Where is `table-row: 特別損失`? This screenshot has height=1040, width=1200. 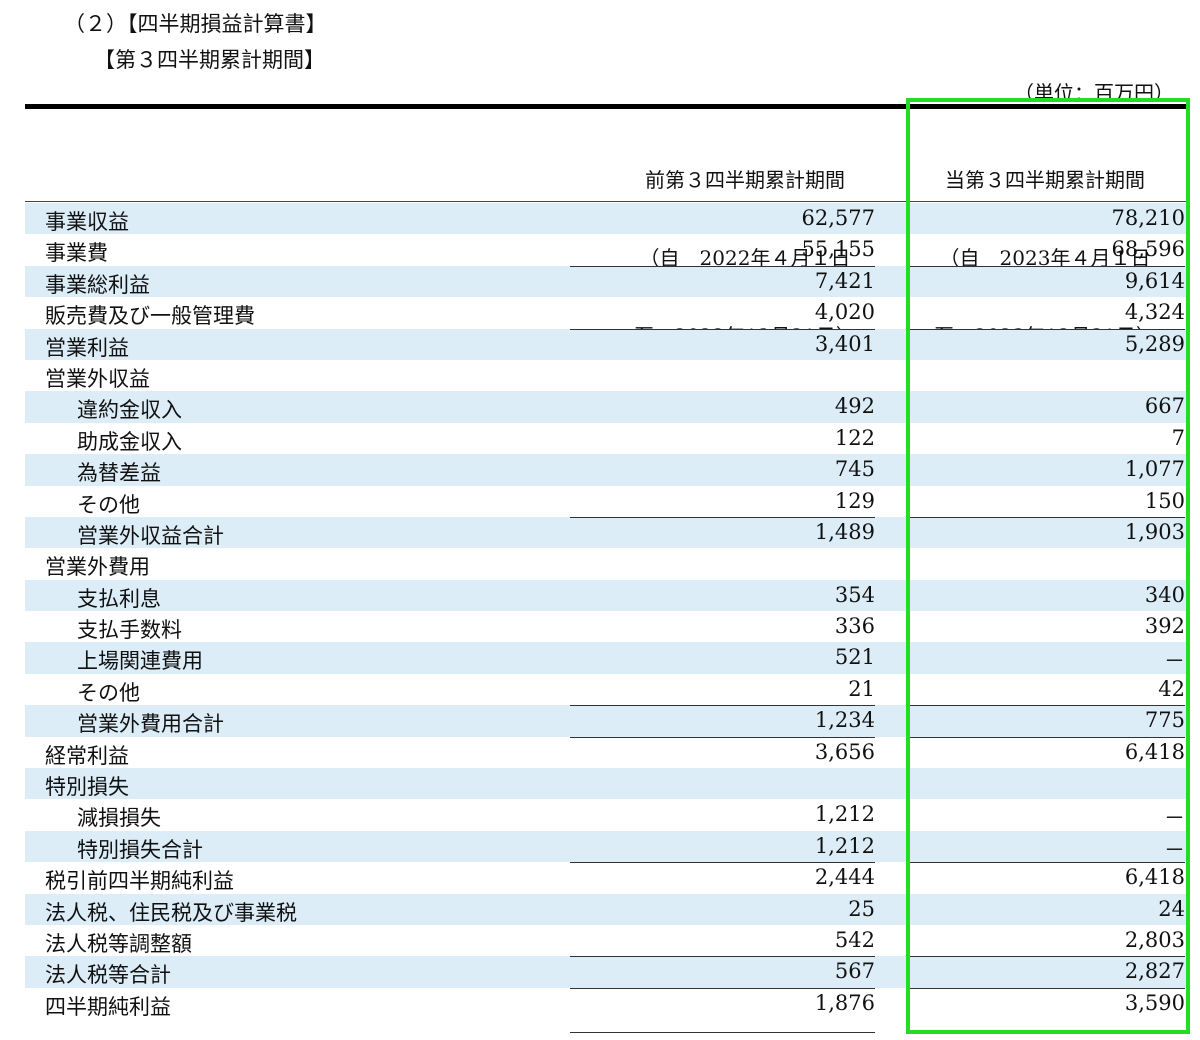 table-row: 特別損失 is located at coordinates (607, 784).